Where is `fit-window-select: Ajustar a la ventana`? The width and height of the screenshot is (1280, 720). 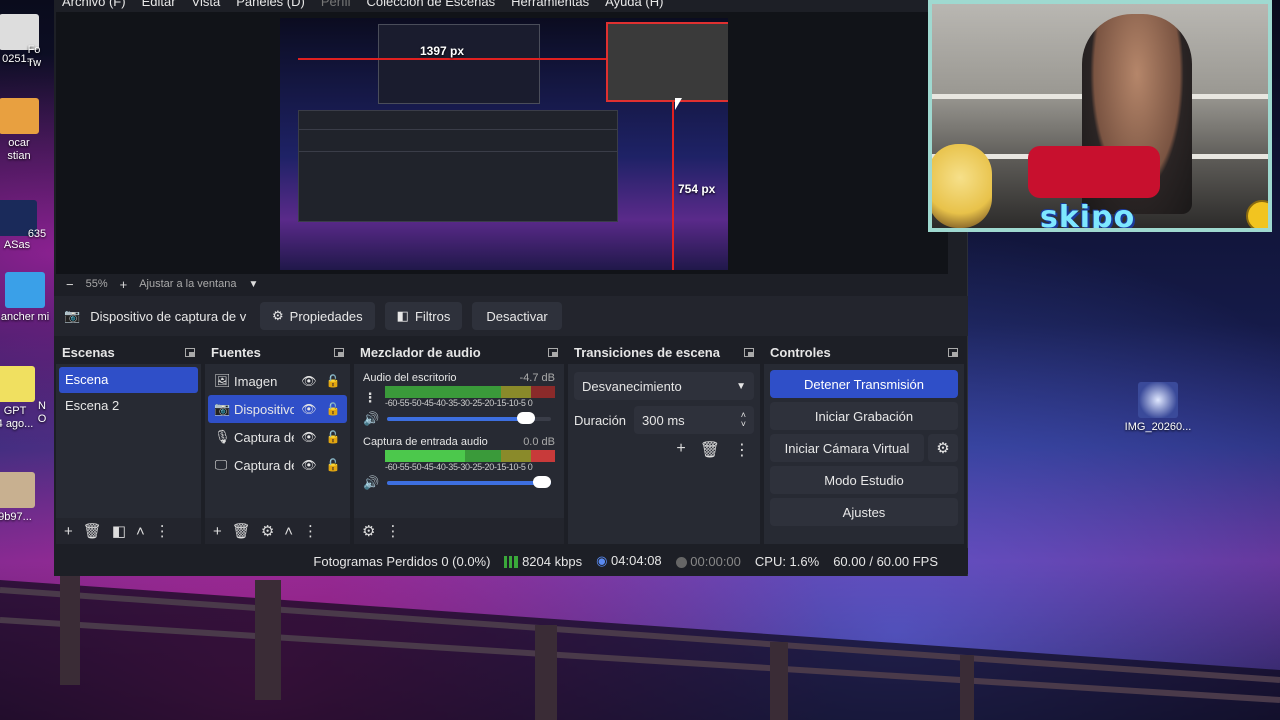
fit-window-select: Ajustar a la ventana is located at coordinates (187, 284).